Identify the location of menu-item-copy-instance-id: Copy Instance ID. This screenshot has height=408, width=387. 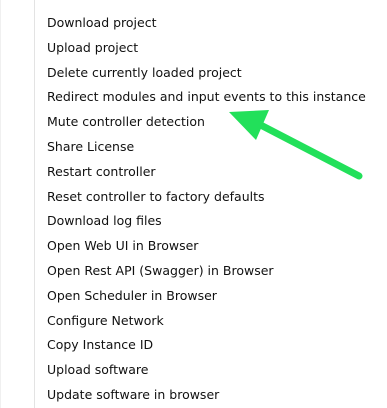
(194, 345).